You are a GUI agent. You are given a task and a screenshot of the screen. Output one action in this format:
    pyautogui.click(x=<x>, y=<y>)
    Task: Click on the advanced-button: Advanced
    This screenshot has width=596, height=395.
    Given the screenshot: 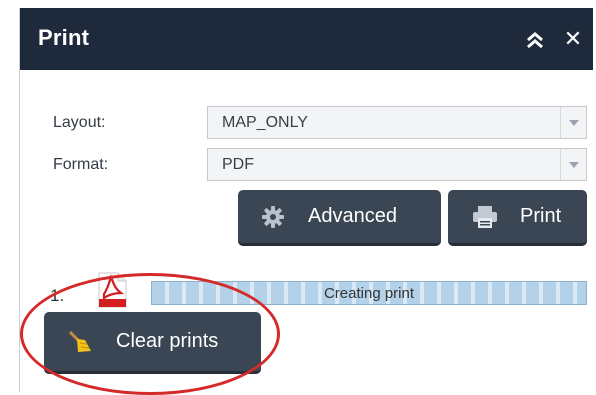 What is the action you would take?
    pyautogui.click(x=339, y=218)
    